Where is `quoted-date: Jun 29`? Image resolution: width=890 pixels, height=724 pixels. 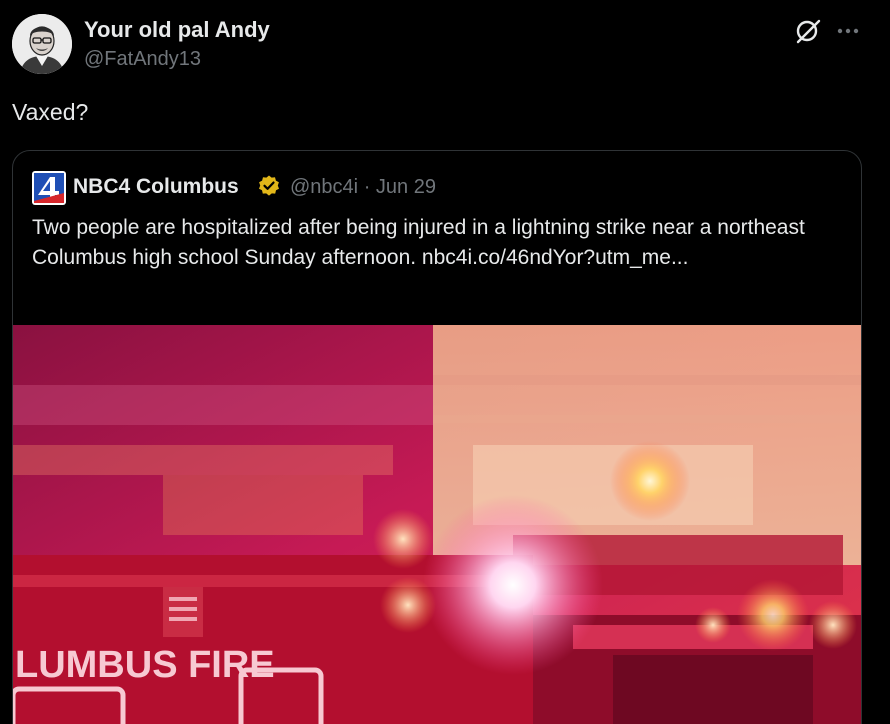
quoted-date: Jun 29 is located at coordinates (406, 187).